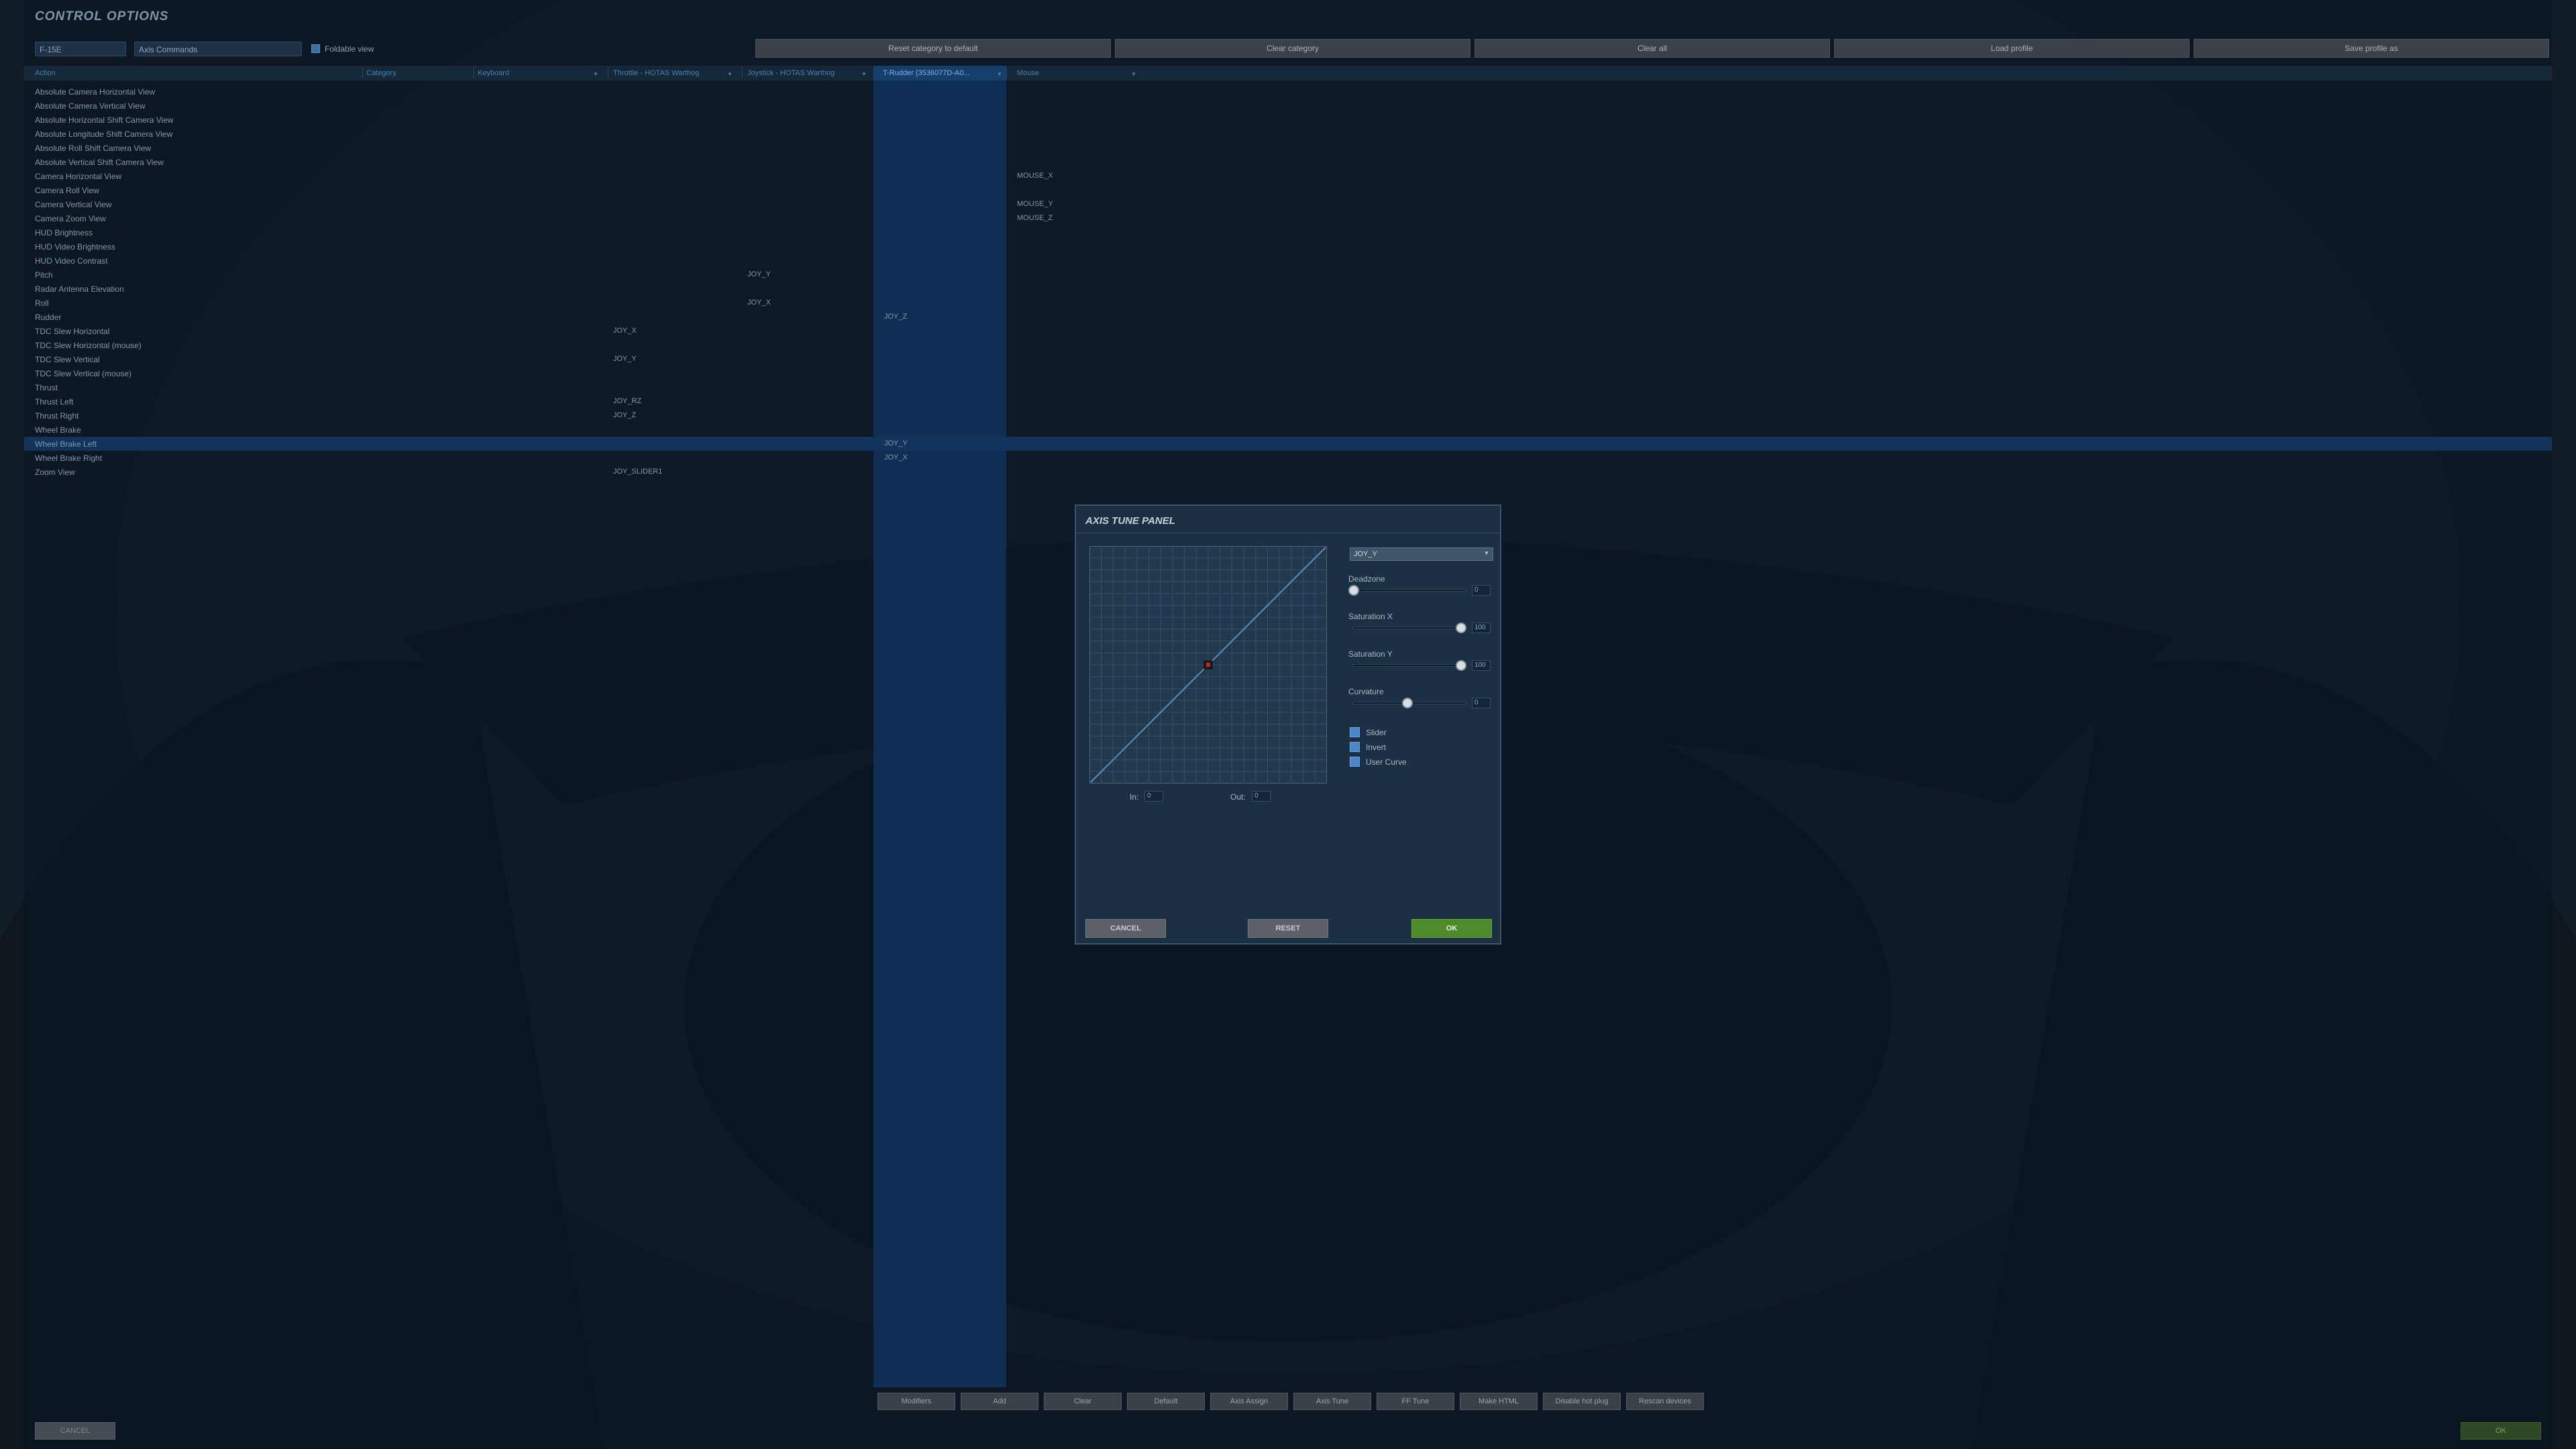 The width and height of the screenshot is (2576, 1449). What do you see at coordinates (1499, 1401) in the screenshot?
I see `make-html-button: Make HTML` at bounding box center [1499, 1401].